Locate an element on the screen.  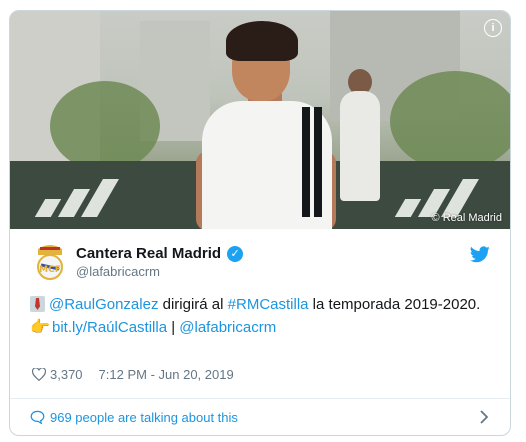
author-name-text: Cantera Real Madrid is located at coordinates (149, 253).